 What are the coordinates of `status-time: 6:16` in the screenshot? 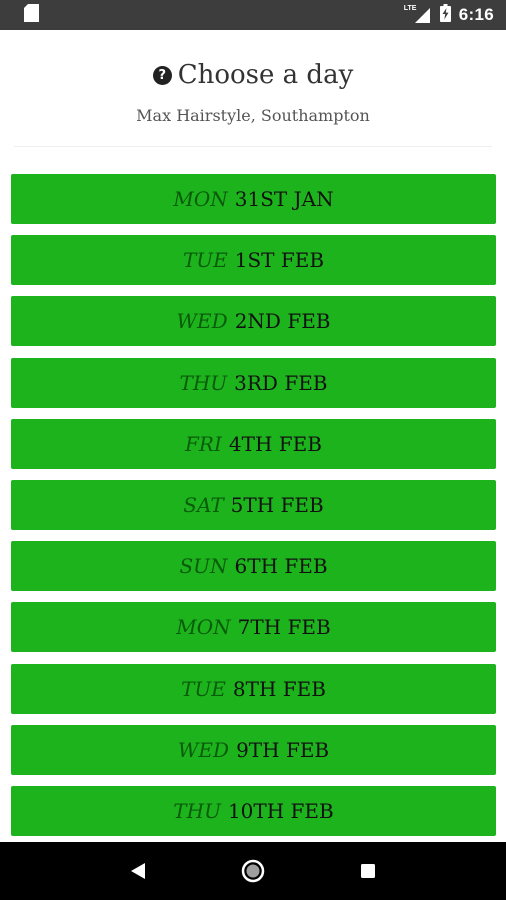 It's located at (476, 14).